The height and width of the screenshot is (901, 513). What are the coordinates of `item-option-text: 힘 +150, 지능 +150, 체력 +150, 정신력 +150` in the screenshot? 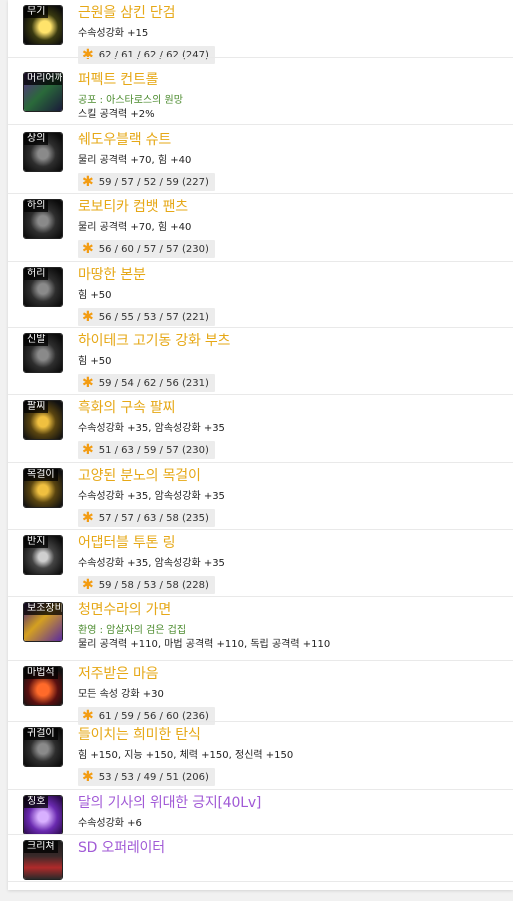 It's located at (186, 755).